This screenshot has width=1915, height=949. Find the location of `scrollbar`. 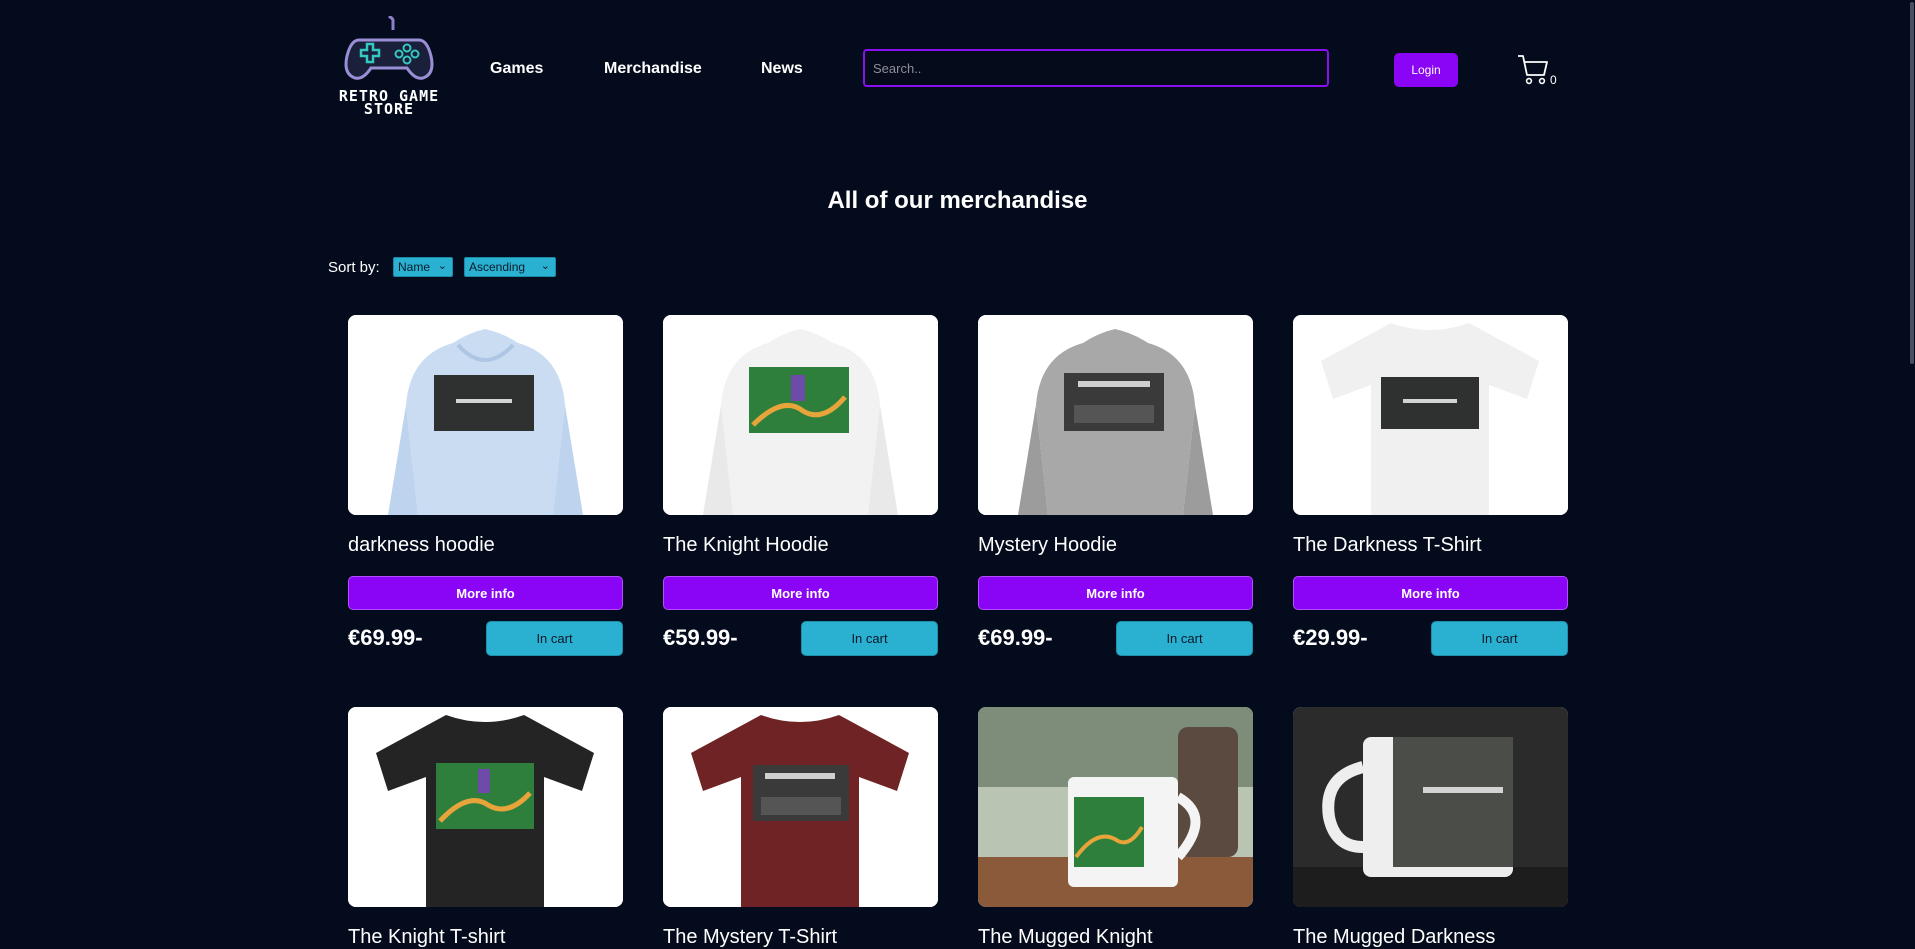

scrollbar is located at coordinates (1912, 469).